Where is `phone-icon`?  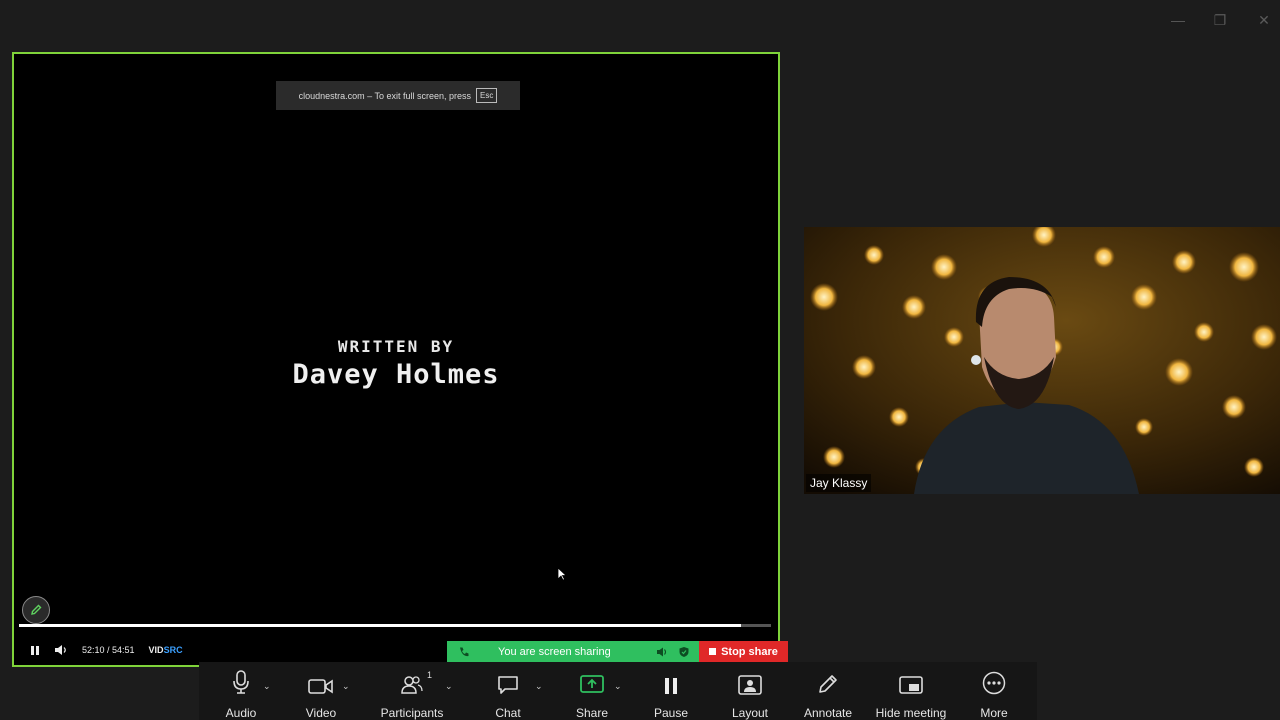 phone-icon is located at coordinates (464, 651).